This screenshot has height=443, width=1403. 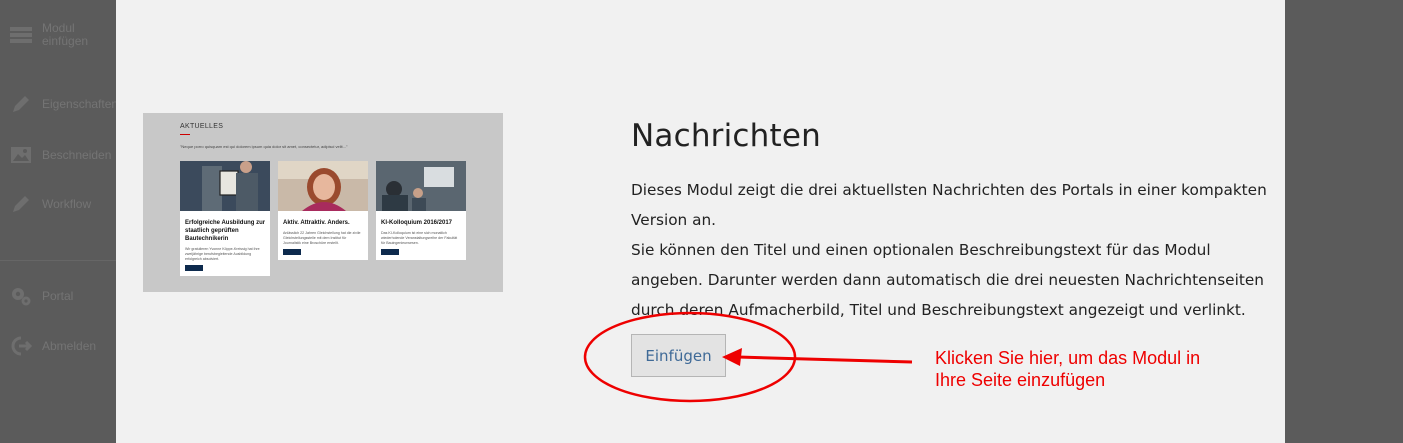 I want to click on sidebar-item-portal: Portal, so click(x=41, y=296).